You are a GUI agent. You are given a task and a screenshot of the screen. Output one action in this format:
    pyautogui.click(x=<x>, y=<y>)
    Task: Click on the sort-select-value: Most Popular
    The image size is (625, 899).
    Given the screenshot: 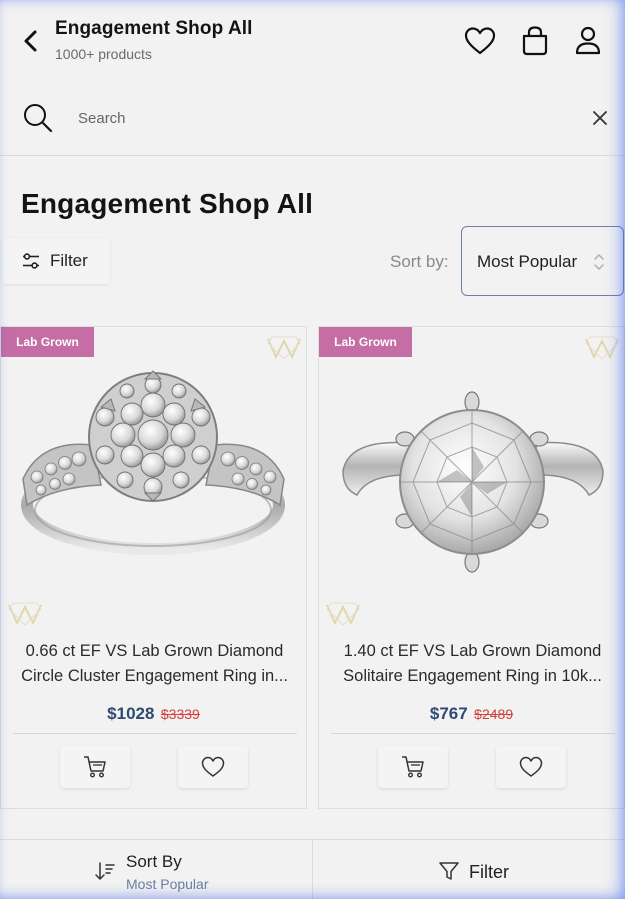 What is the action you would take?
    pyautogui.click(x=527, y=261)
    